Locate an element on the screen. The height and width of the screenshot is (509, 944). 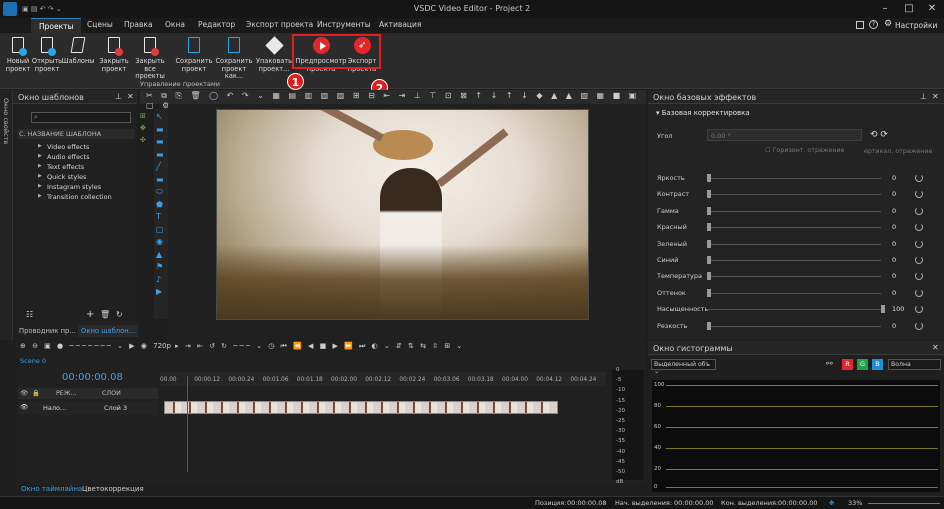
template-search-input: ⌕ is located at coordinates (81, 117).